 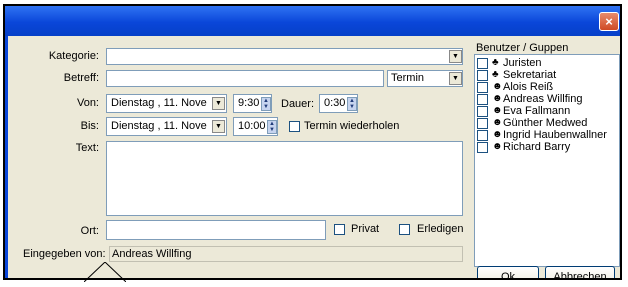 I want to click on erledigen-checkbox, so click(x=404, y=229).